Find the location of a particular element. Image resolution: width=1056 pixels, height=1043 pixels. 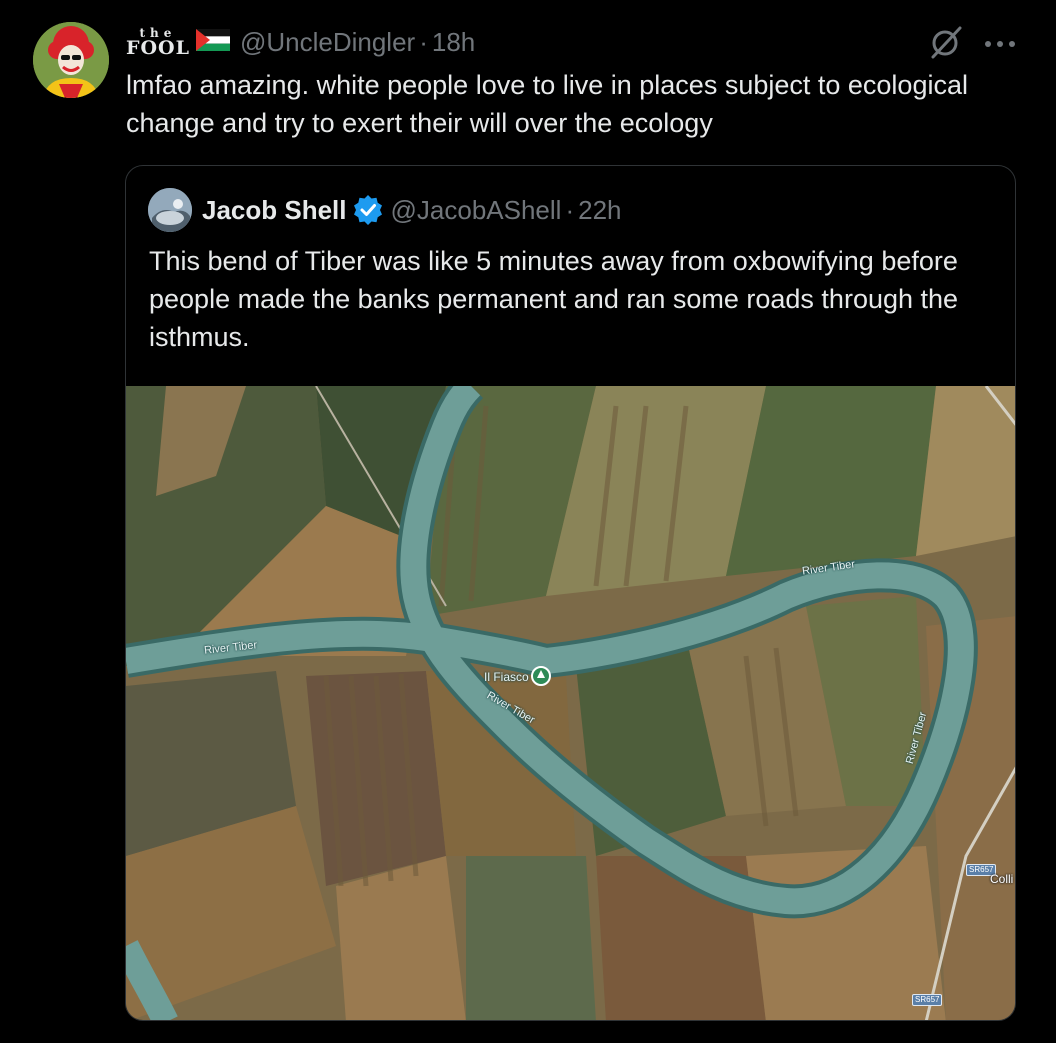

place-label: Colli is located at coordinates (1002, 879).